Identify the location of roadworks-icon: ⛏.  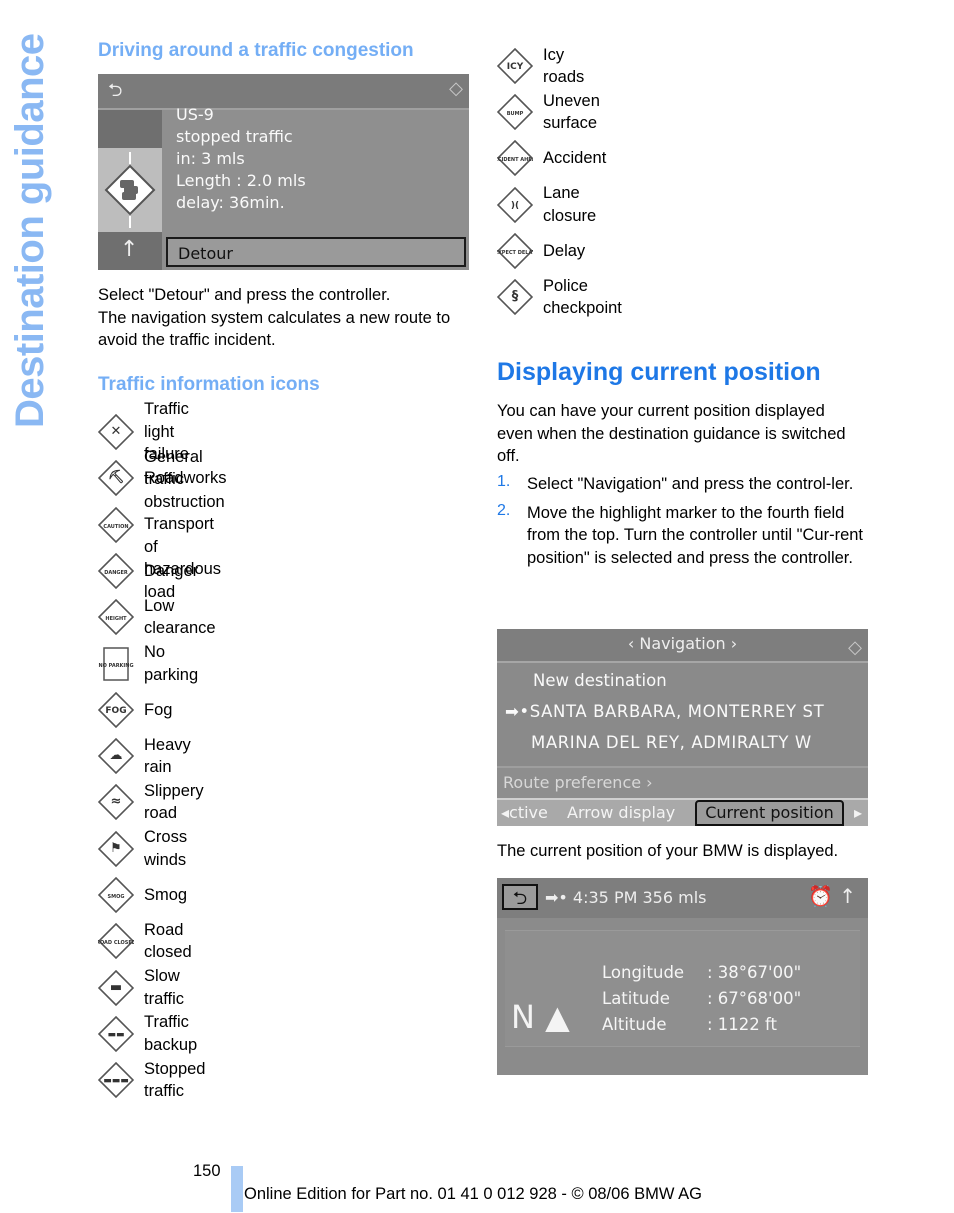
(116, 478).